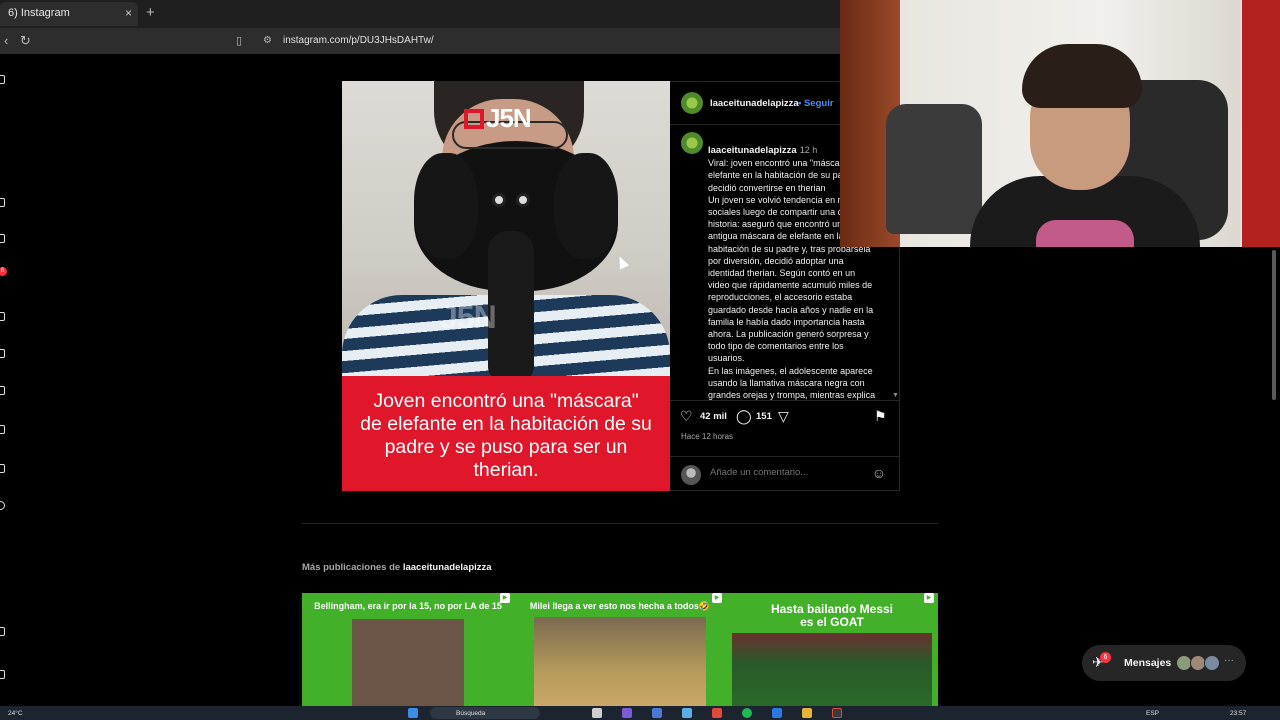 The image size is (1280, 720). I want to click on more-icon, so click(2, 674).